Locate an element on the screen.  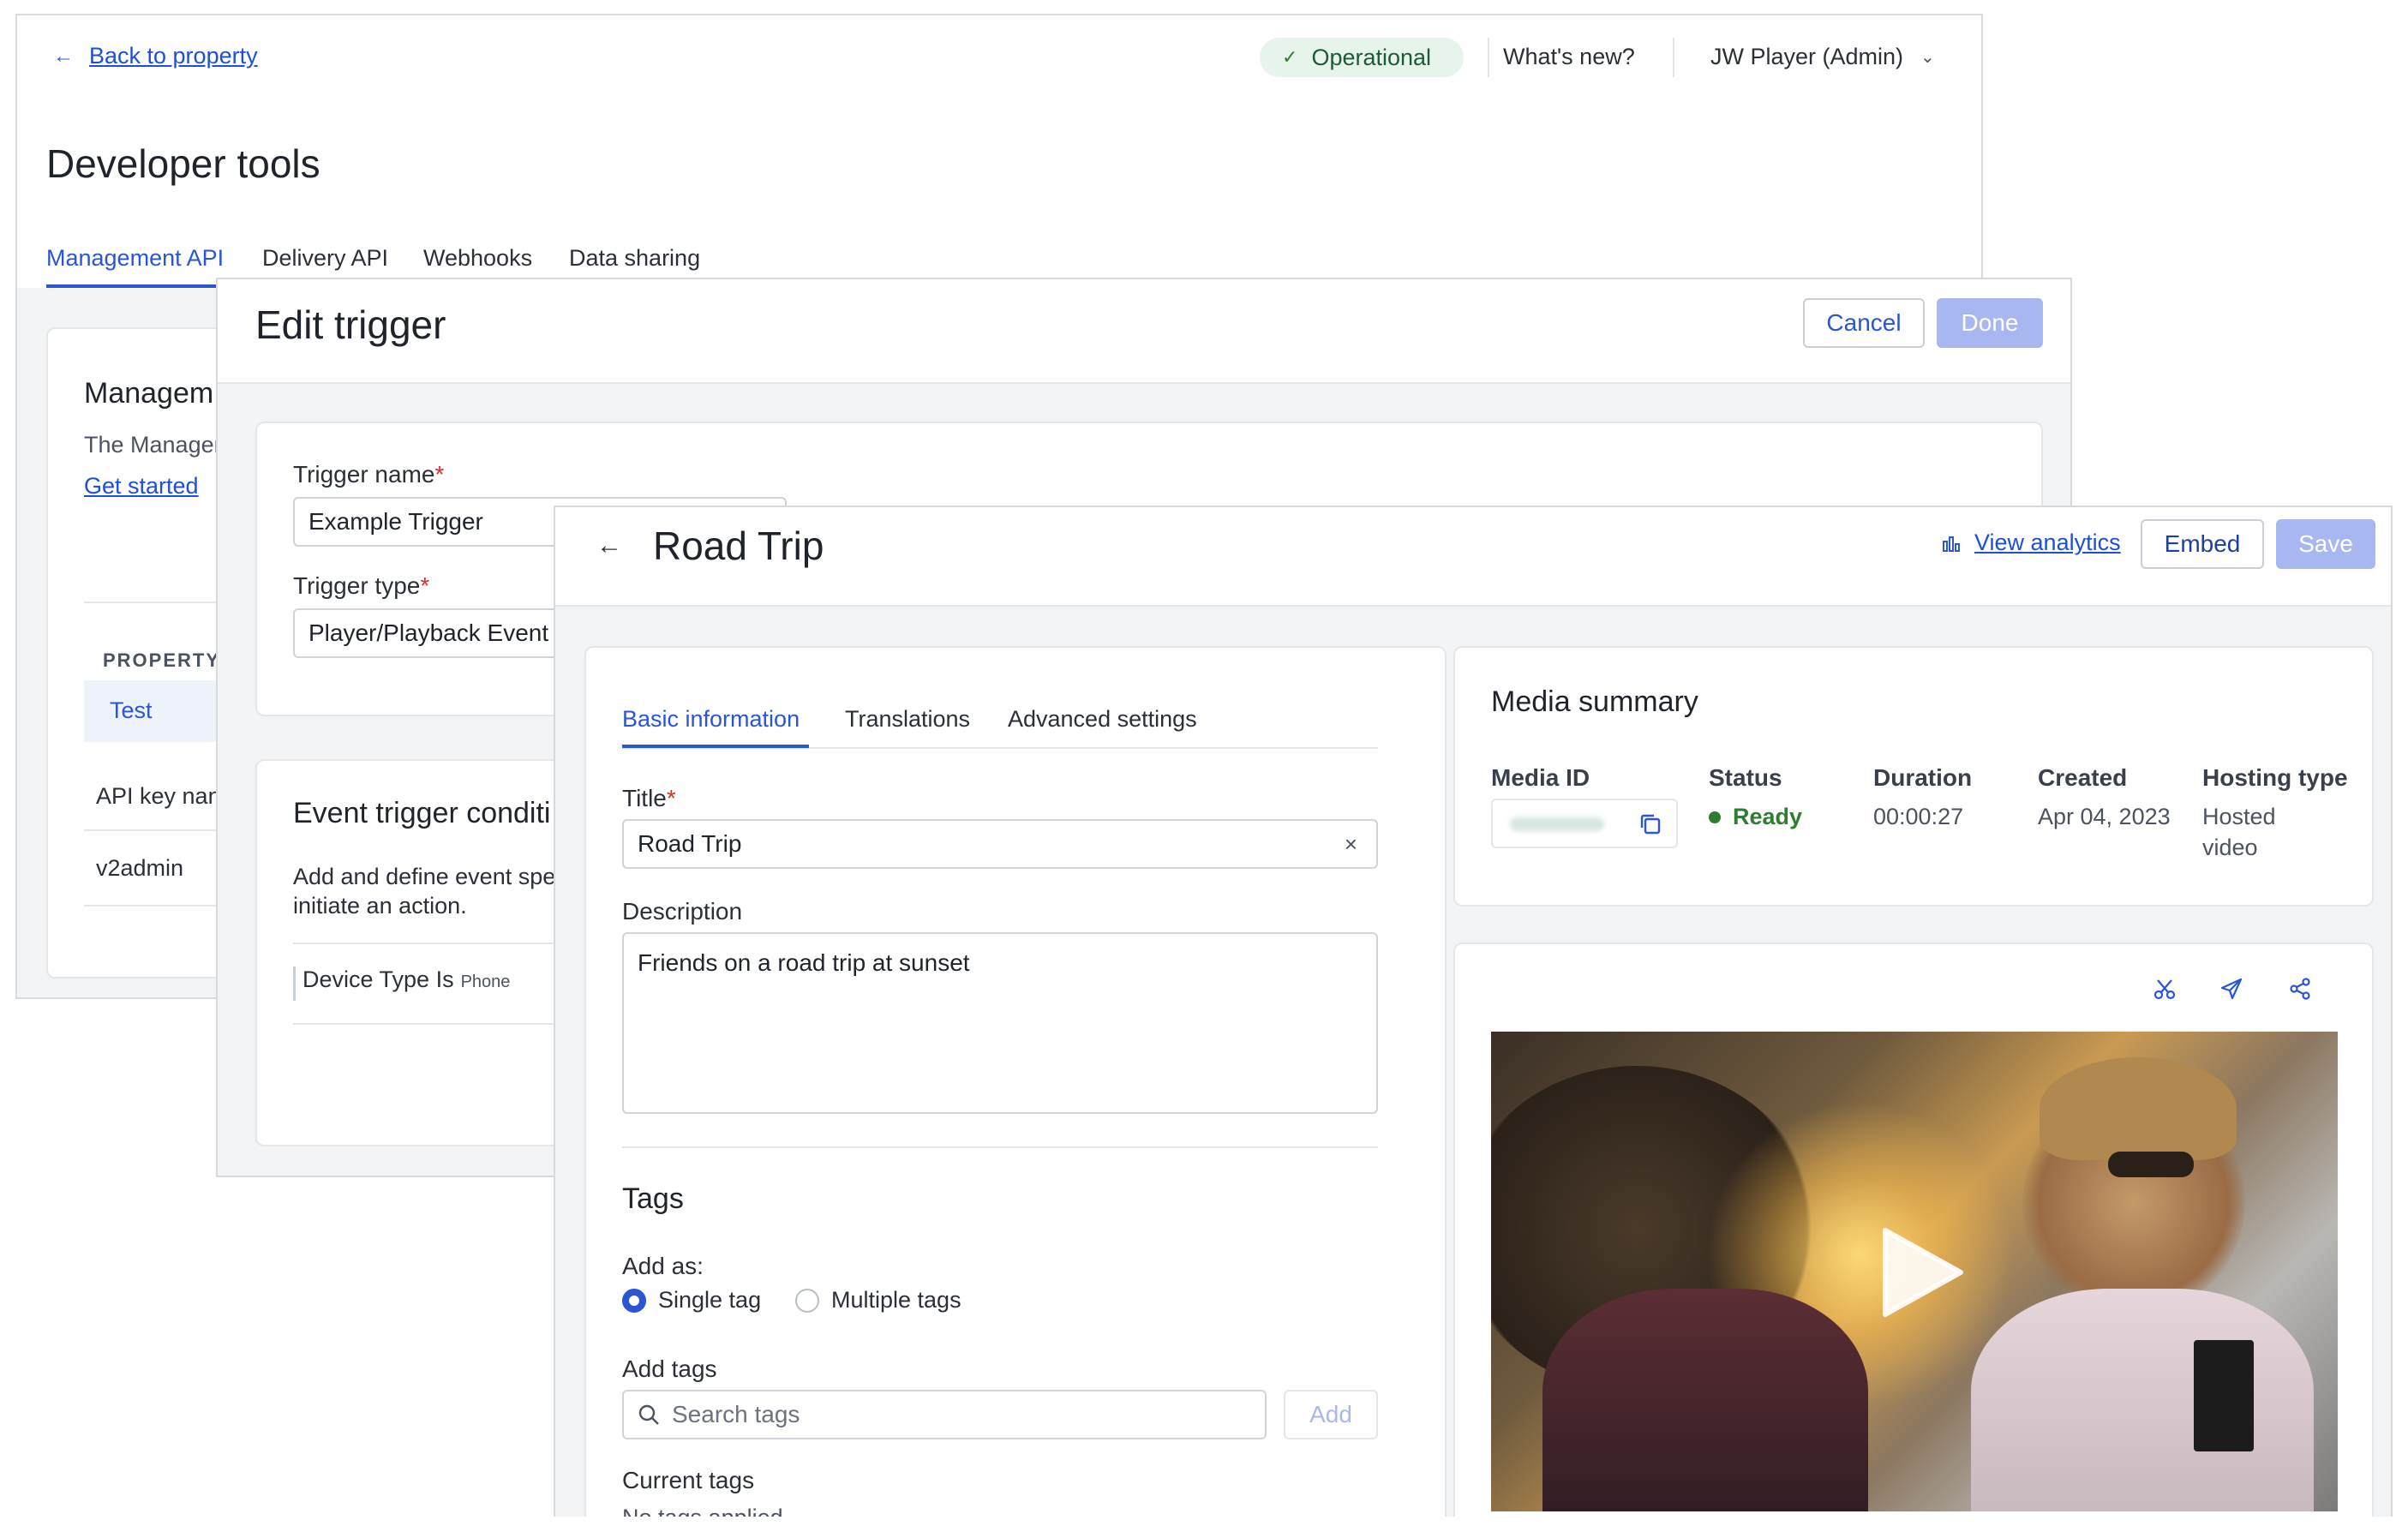
radio-selected-icon is located at coordinates (634, 1300).